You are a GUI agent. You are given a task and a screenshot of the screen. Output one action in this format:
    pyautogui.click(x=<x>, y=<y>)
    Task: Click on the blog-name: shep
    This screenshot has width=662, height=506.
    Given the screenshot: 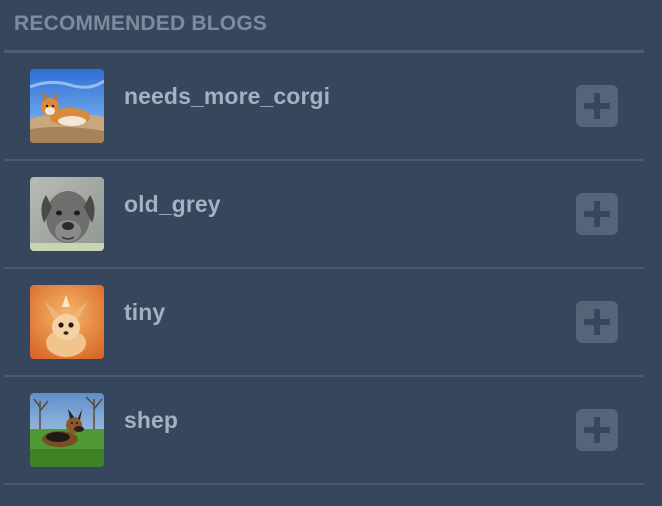 What is the action you would take?
    pyautogui.click(x=151, y=420)
    